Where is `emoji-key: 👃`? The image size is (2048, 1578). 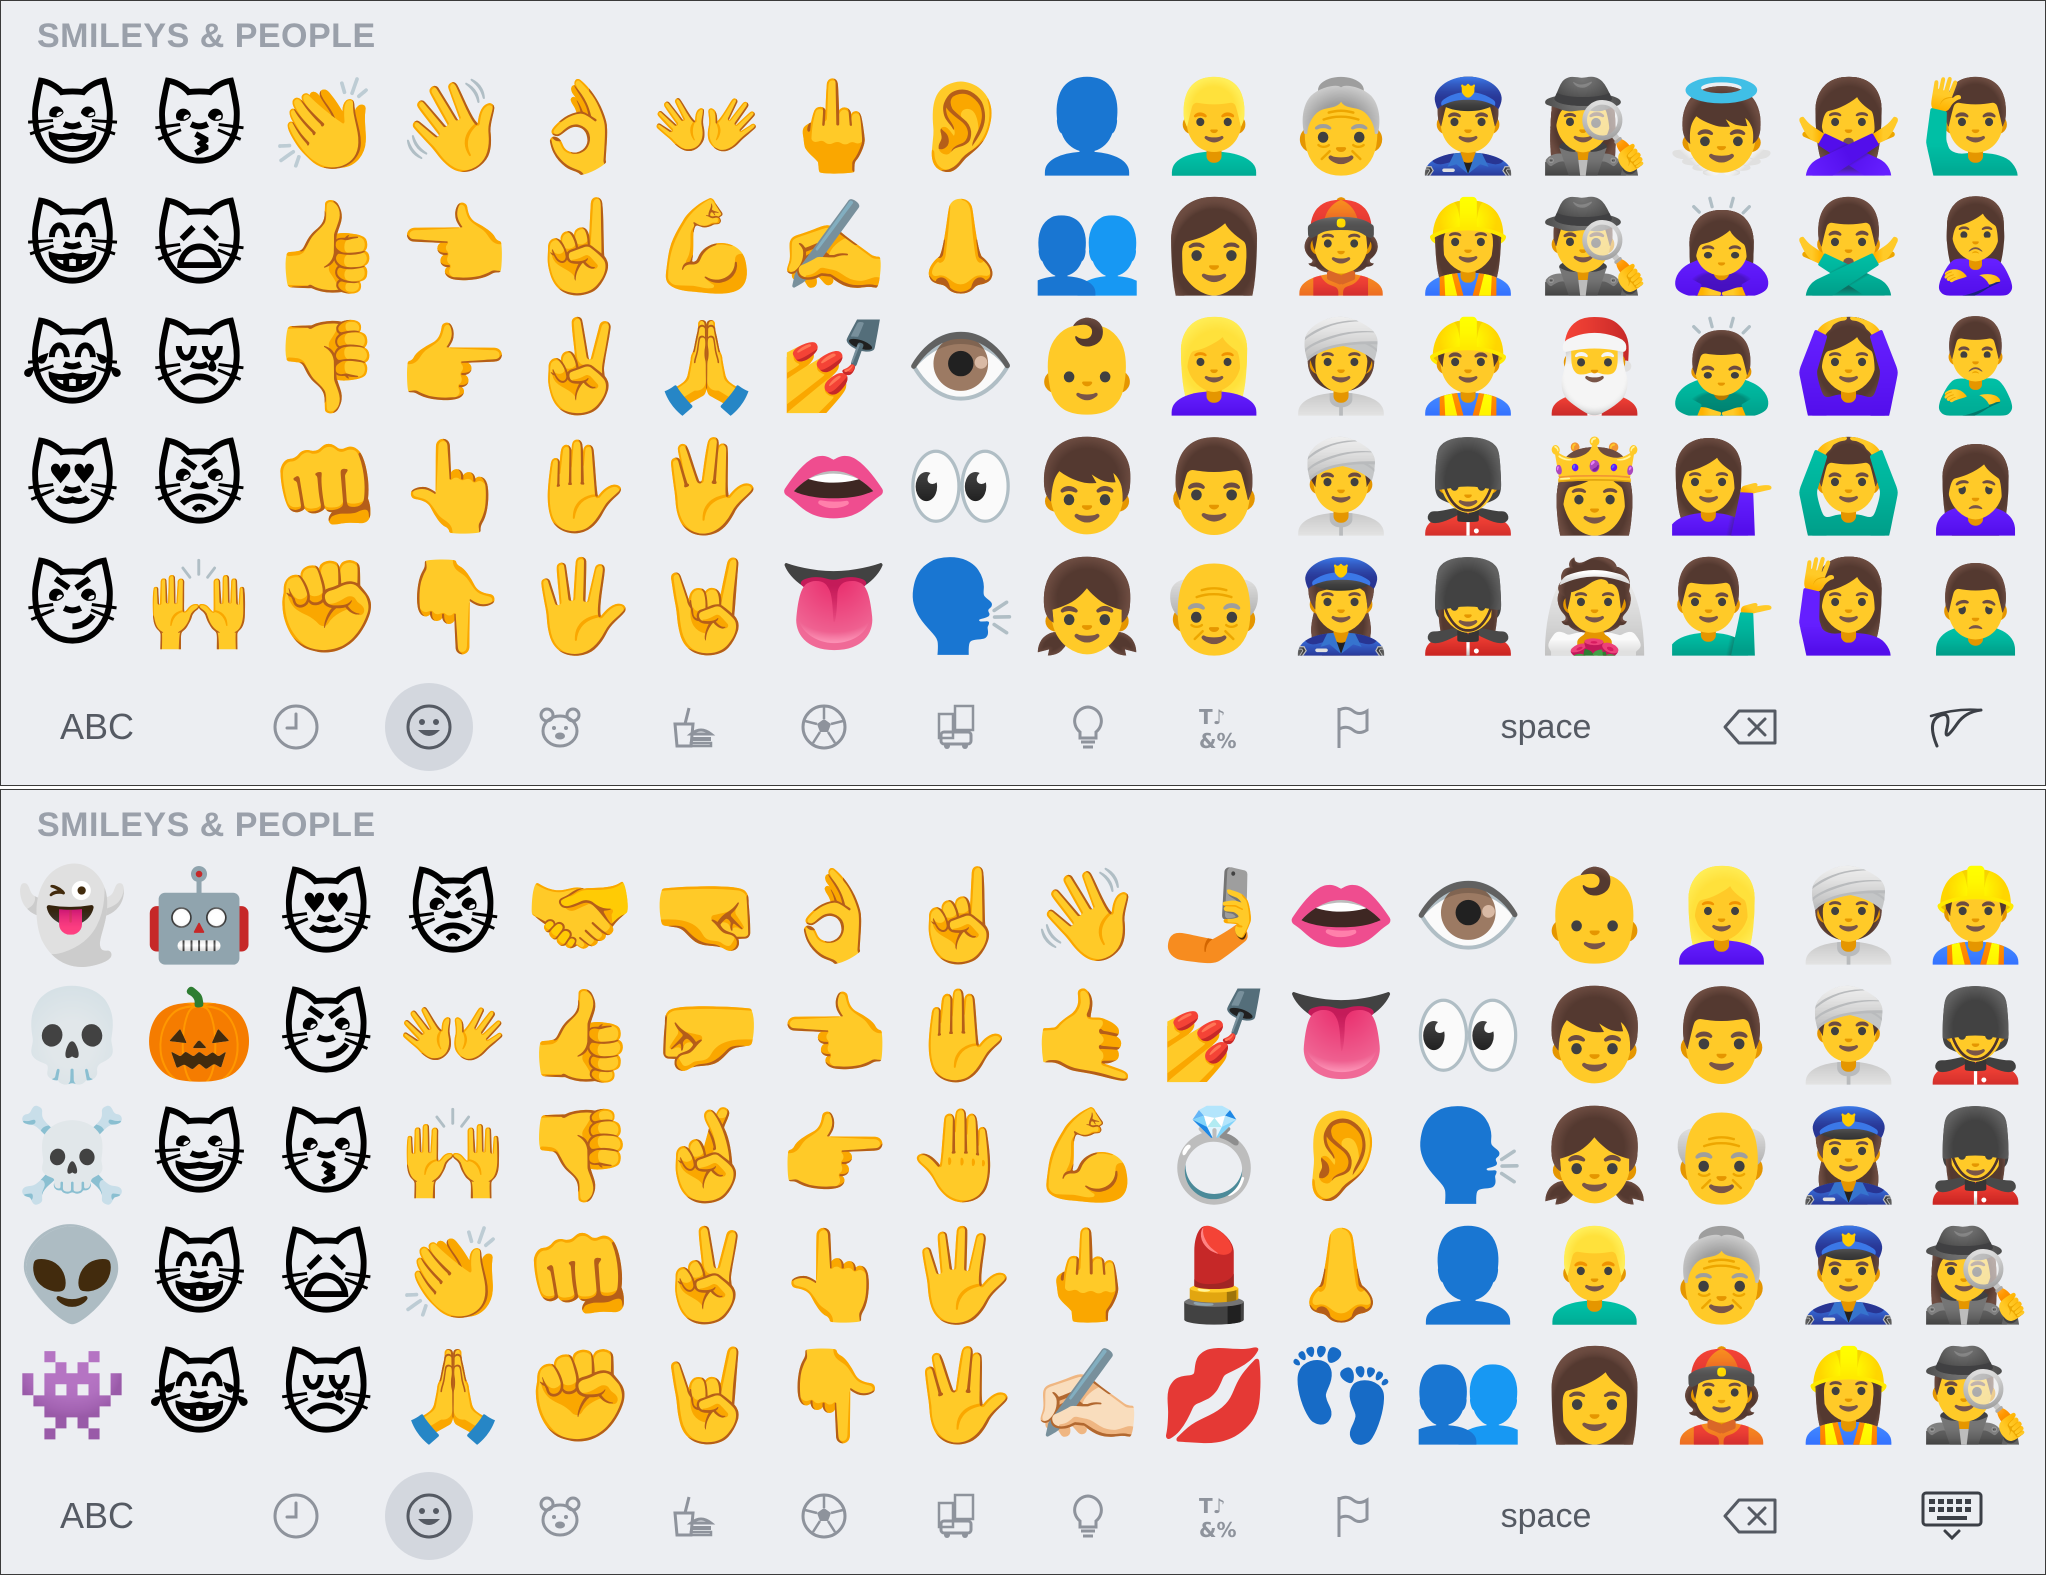
emoji-key: 👃 is located at coordinates (960, 247).